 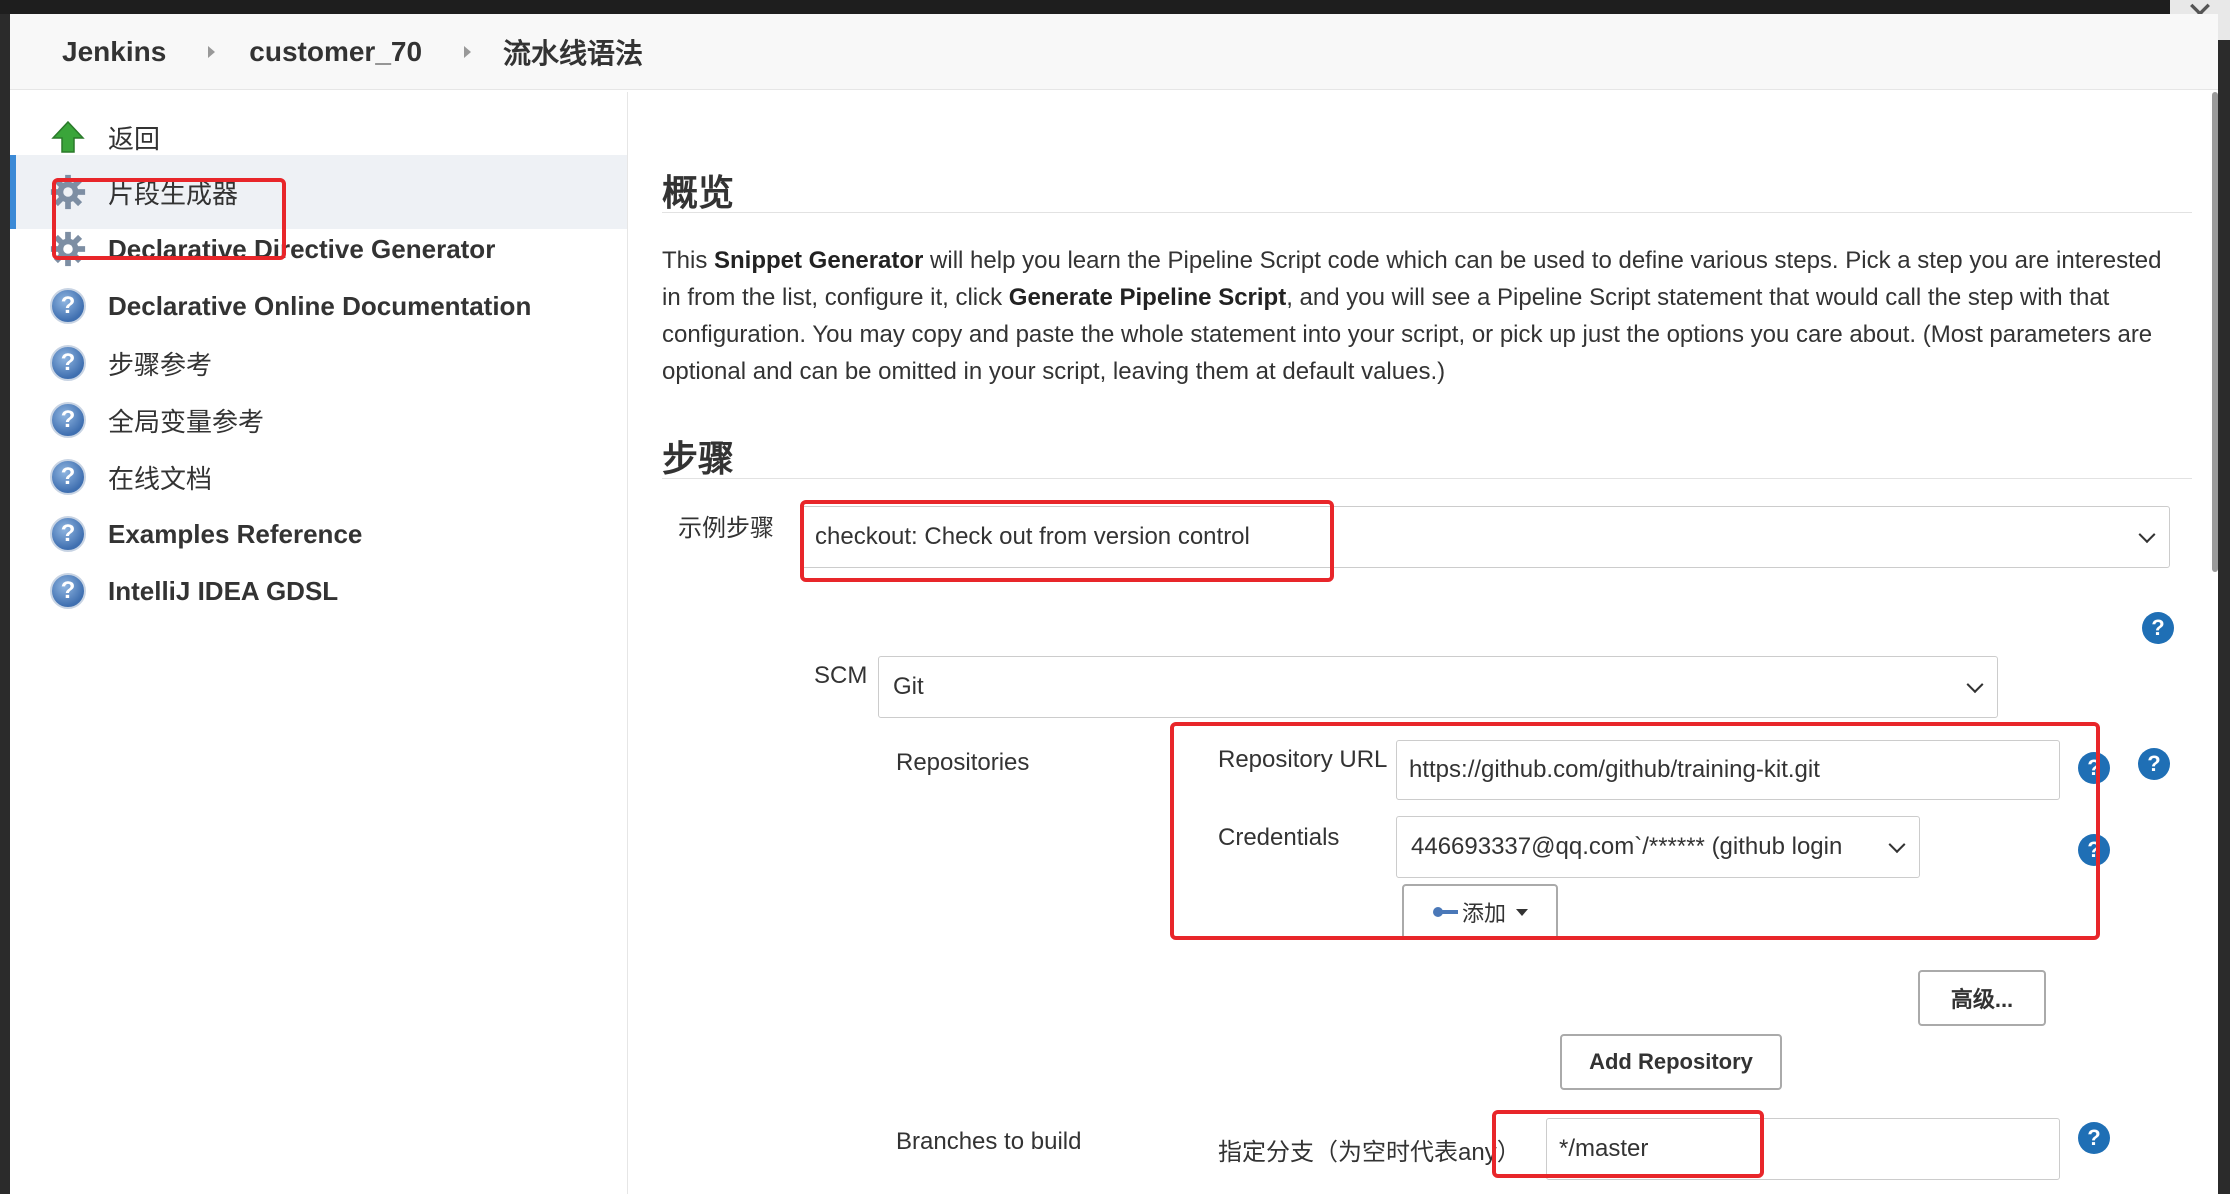 I want to click on steps-heading: 步骤, so click(x=698, y=458).